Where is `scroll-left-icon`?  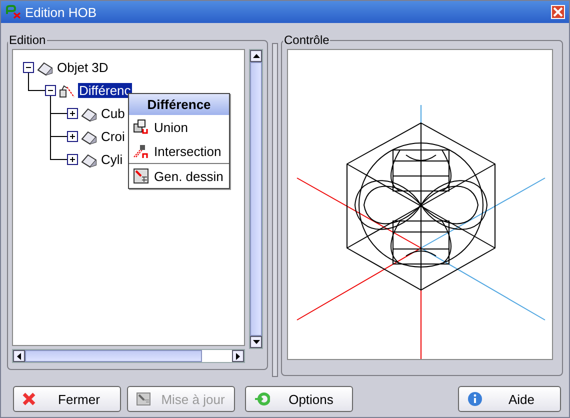
scroll-left-icon is located at coordinates (19, 356).